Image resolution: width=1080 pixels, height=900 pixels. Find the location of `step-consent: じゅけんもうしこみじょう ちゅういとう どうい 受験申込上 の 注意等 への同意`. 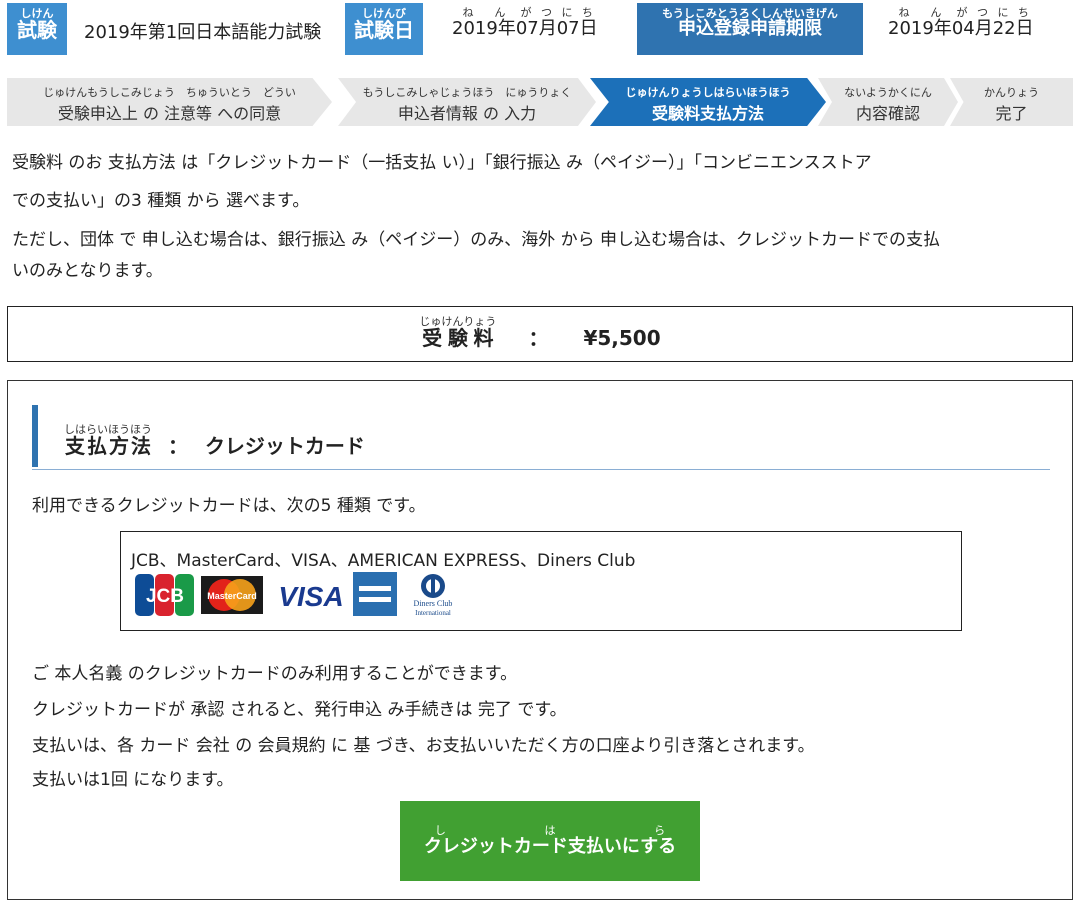

step-consent: じゅけんもうしこみじょう ちゅういとう どうい 受験申込上 の 注意等 への同意 is located at coordinates (169, 102).